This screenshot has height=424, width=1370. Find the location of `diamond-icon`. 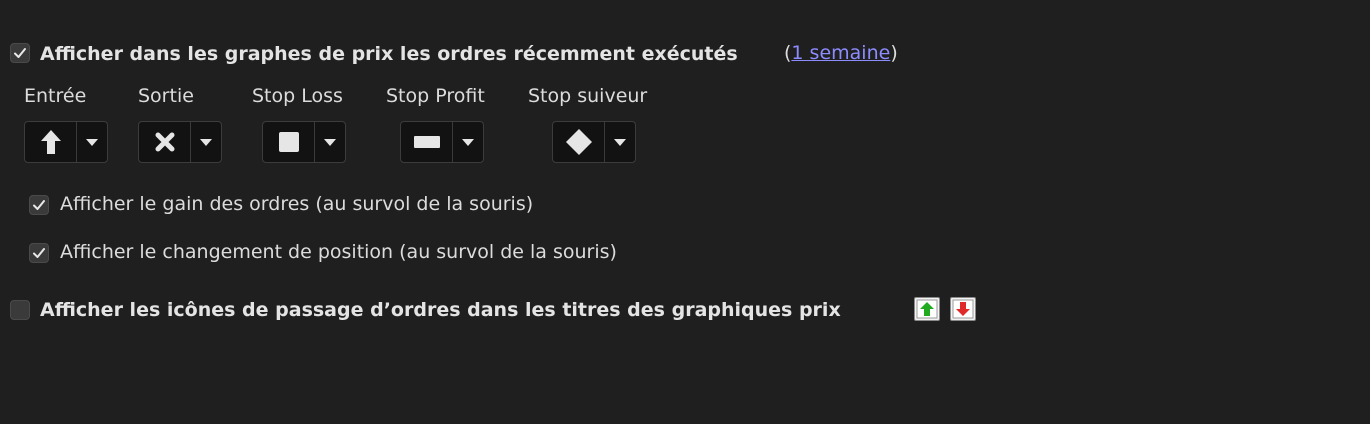

diamond-icon is located at coordinates (578, 142).